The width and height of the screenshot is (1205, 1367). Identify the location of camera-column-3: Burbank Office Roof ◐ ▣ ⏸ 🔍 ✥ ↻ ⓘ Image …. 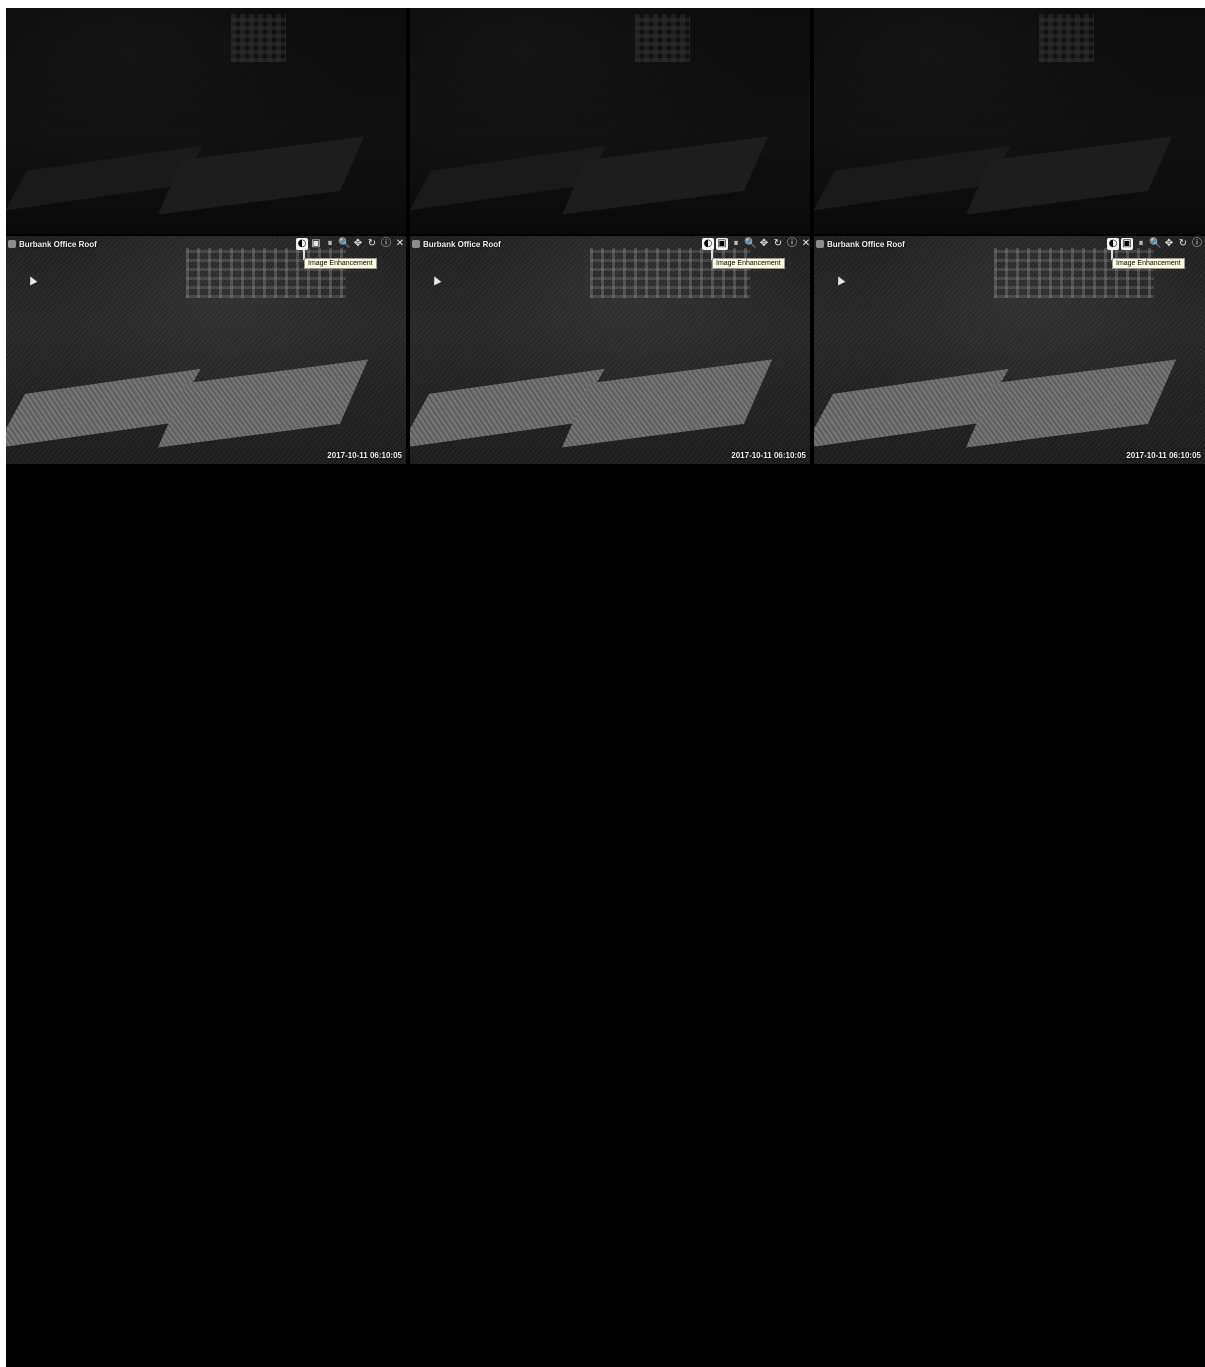
(1009, 236).